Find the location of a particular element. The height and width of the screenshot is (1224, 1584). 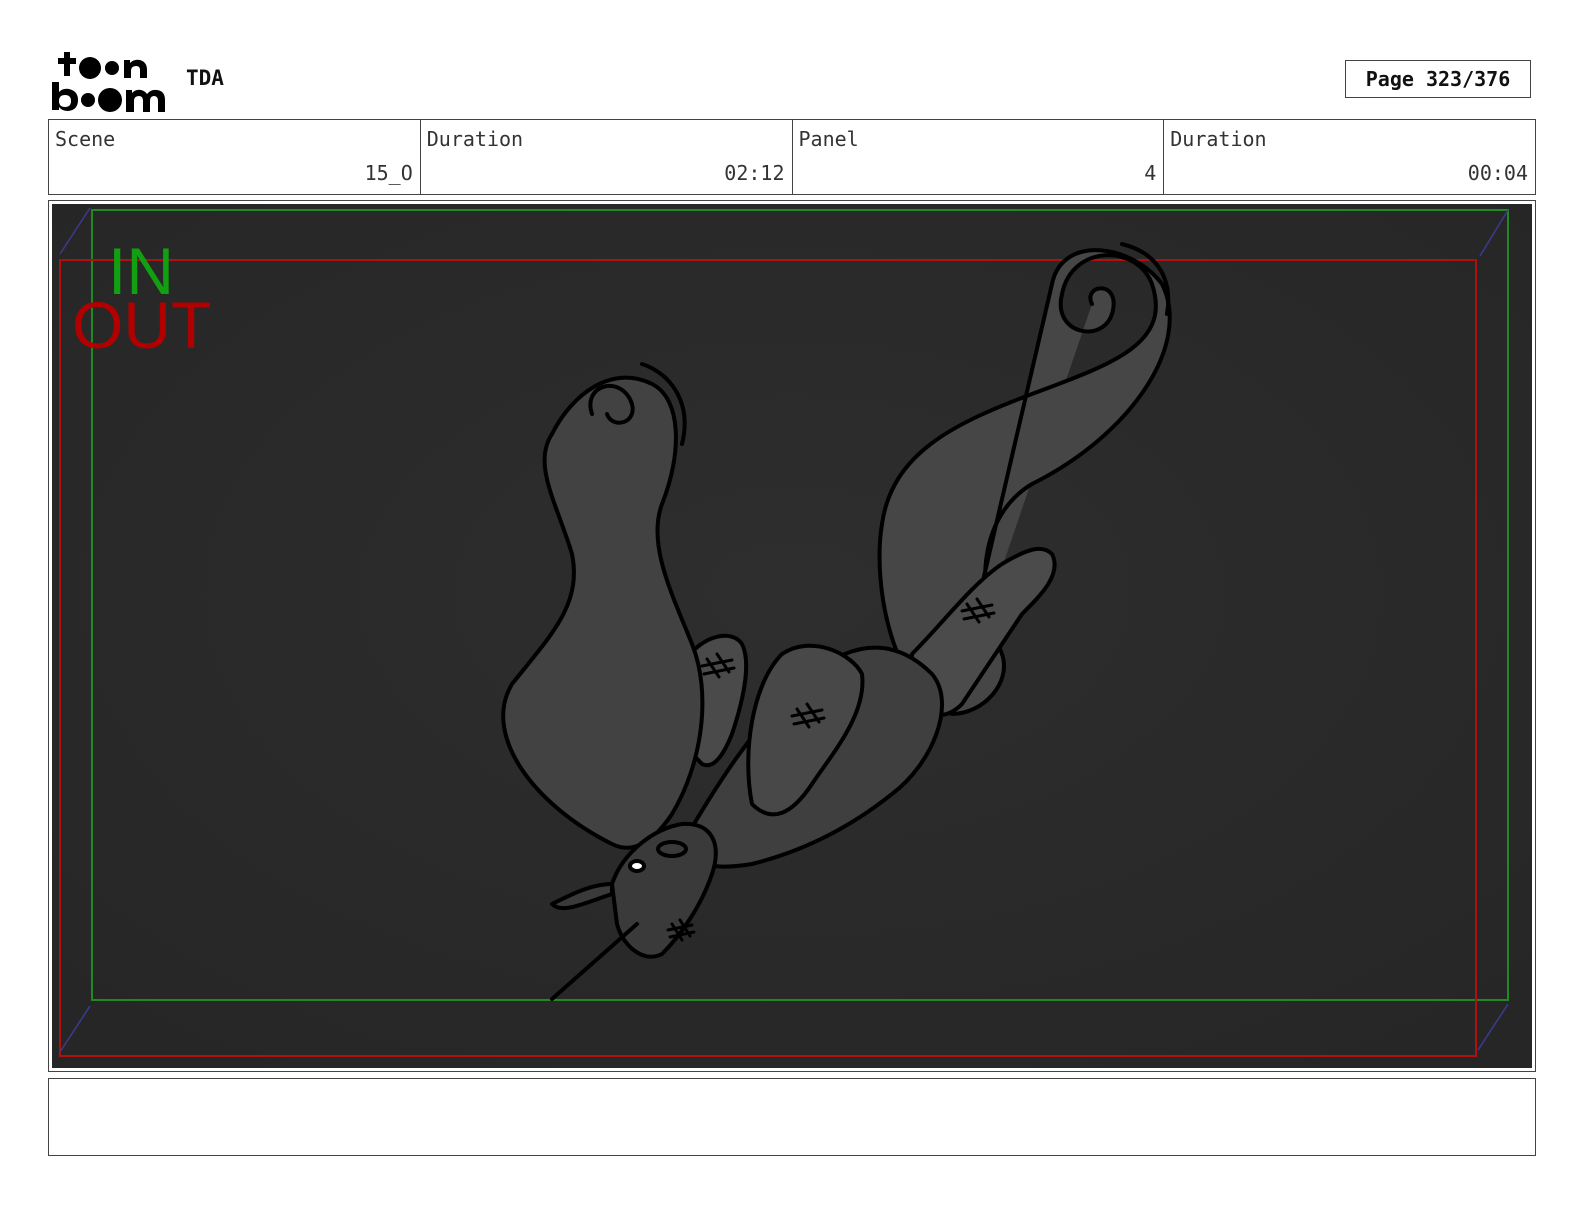

scene-cell: Scene 15_O is located at coordinates (235, 157).